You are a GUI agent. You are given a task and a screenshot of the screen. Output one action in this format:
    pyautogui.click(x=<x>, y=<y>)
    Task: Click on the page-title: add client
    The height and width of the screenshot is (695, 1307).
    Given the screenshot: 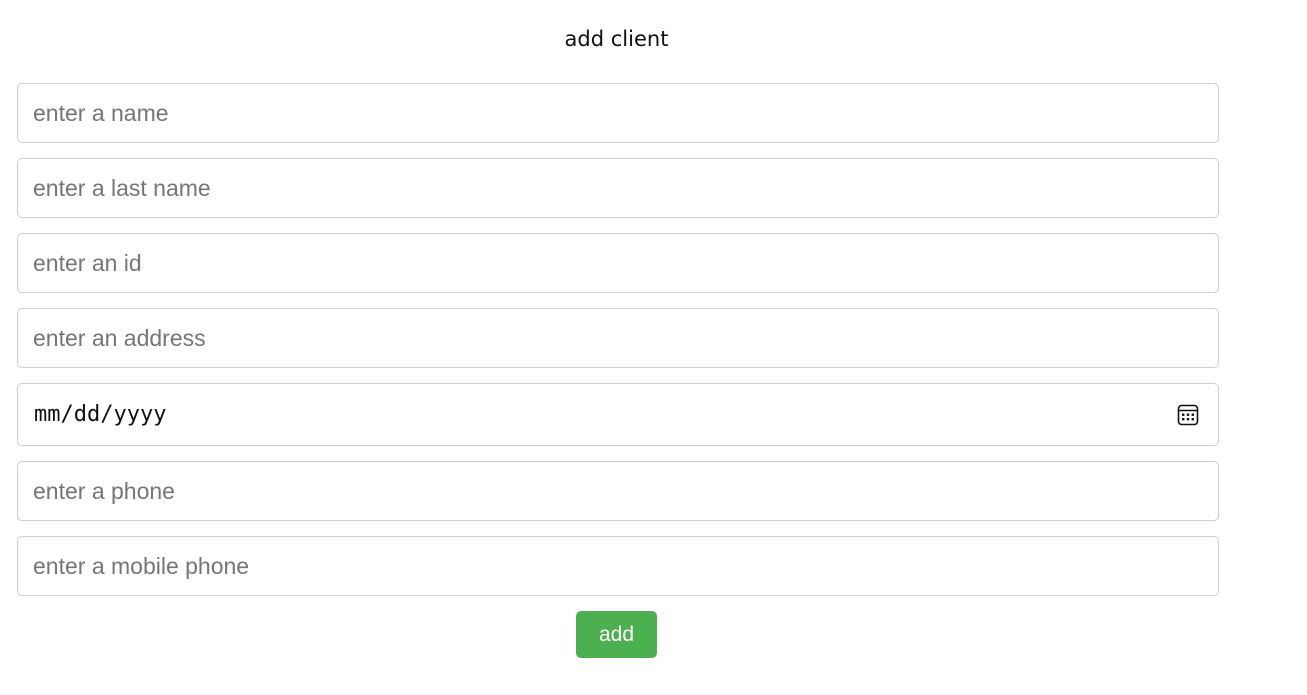 What is the action you would take?
    pyautogui.click(x=616, y=39)
    